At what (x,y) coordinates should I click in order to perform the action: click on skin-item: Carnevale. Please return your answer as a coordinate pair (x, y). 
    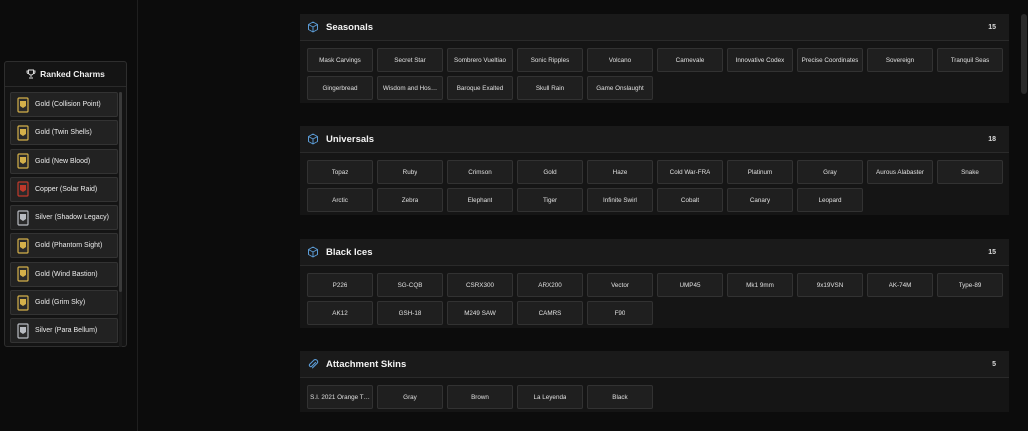
    Looking at the image, I should click on (690, 60).